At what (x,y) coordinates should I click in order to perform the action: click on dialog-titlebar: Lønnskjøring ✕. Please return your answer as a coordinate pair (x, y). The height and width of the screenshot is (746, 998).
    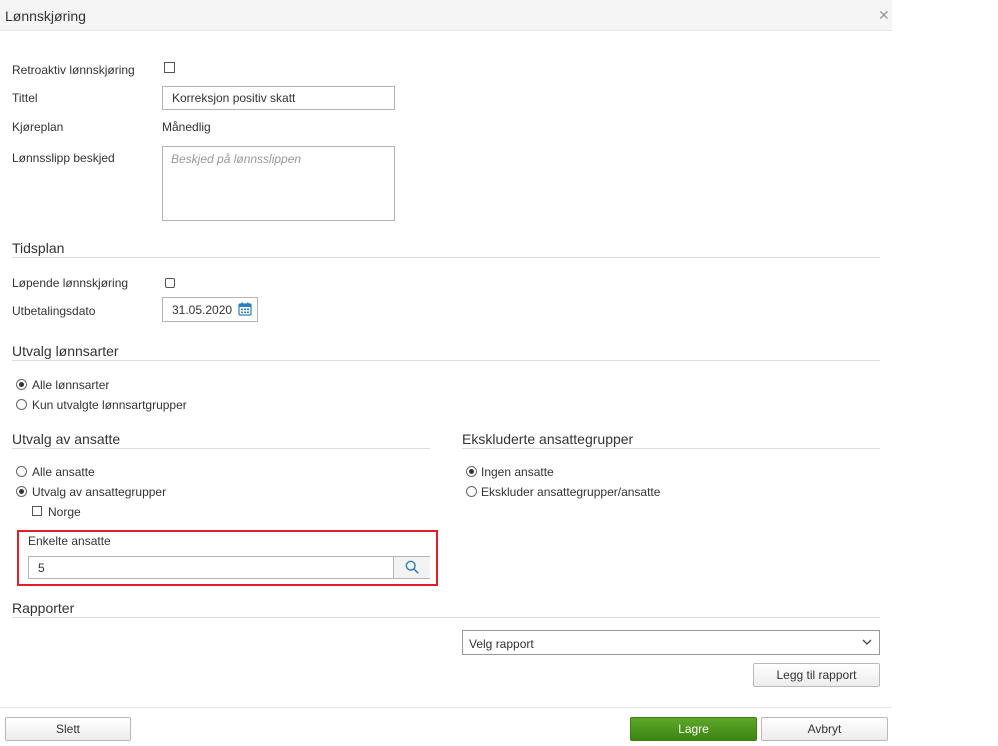
    Looking at the image, I should click on (446, 15).